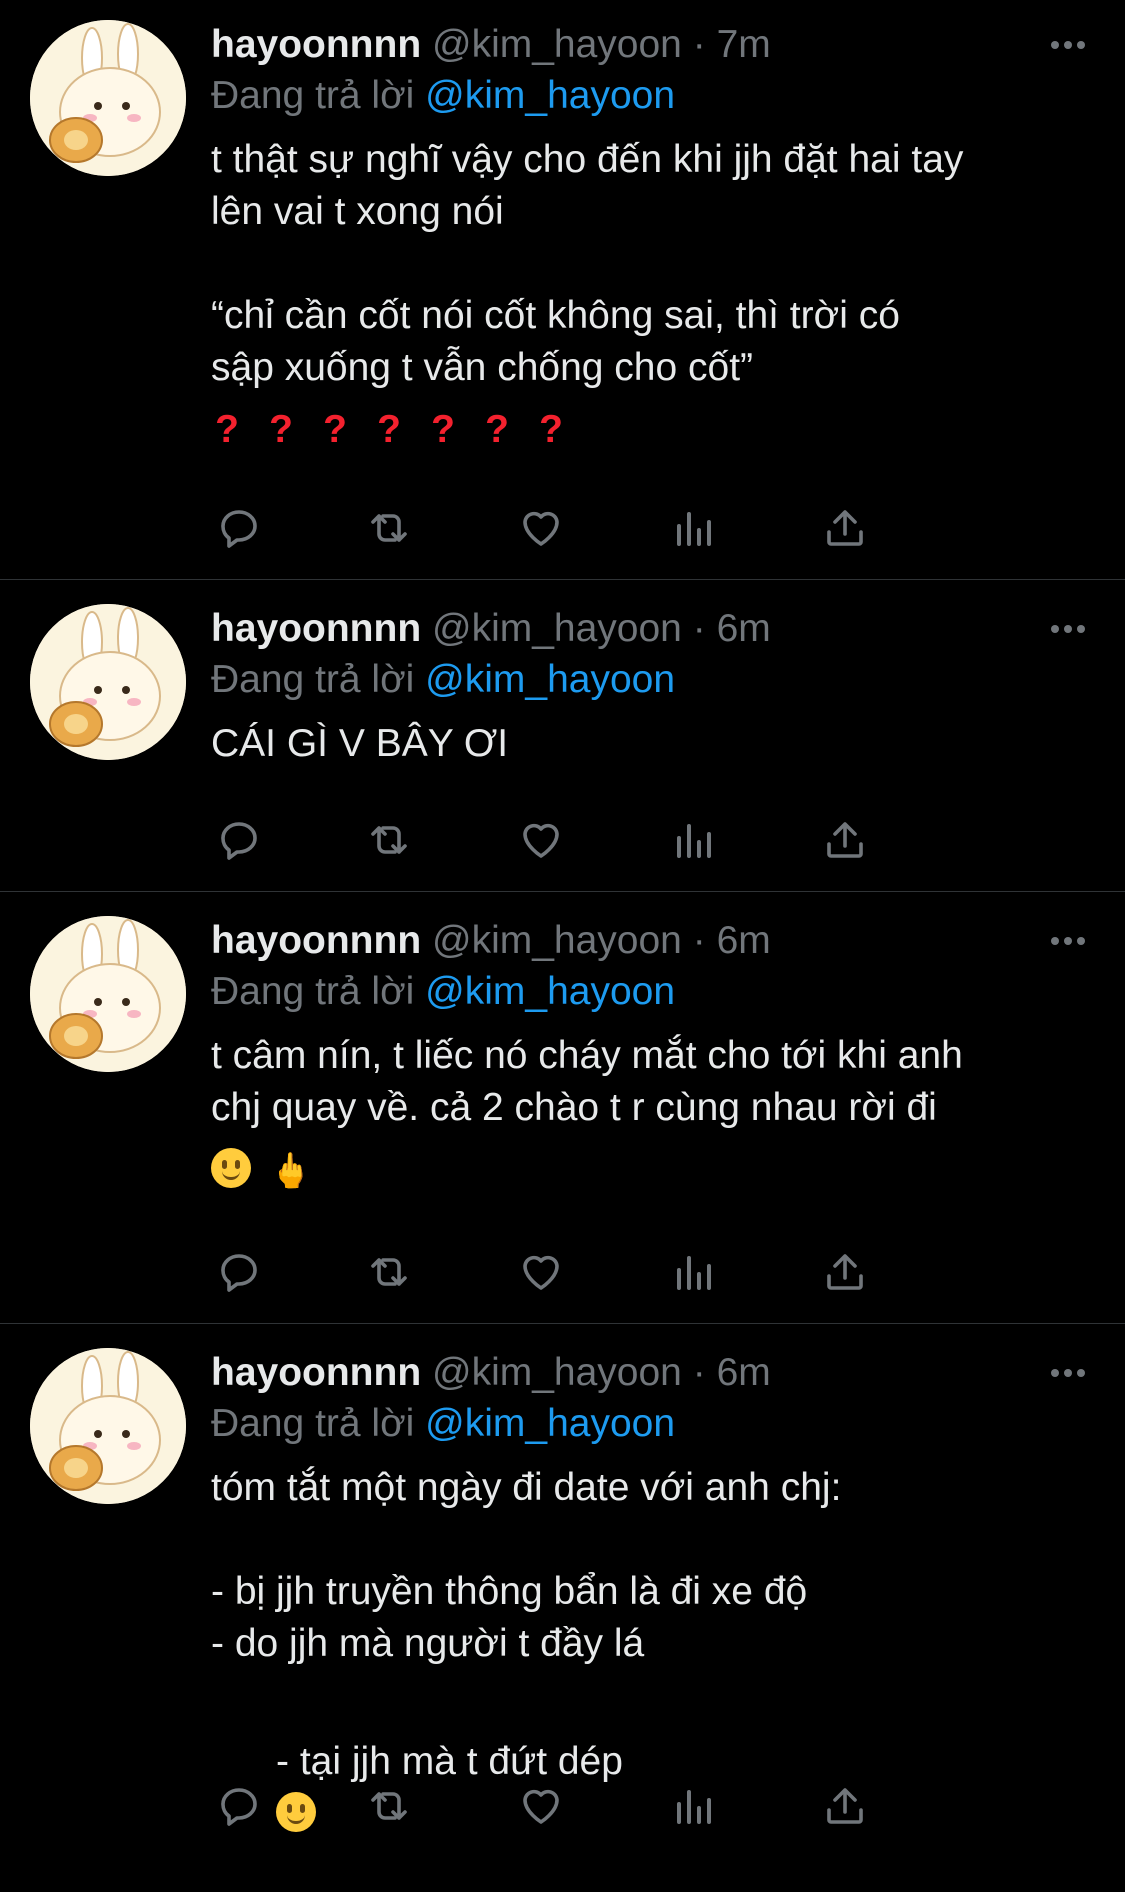 This screenshot has height=1892, width=1125. I want to click on slightly-smiling-face-icon, so click(231, 1168).